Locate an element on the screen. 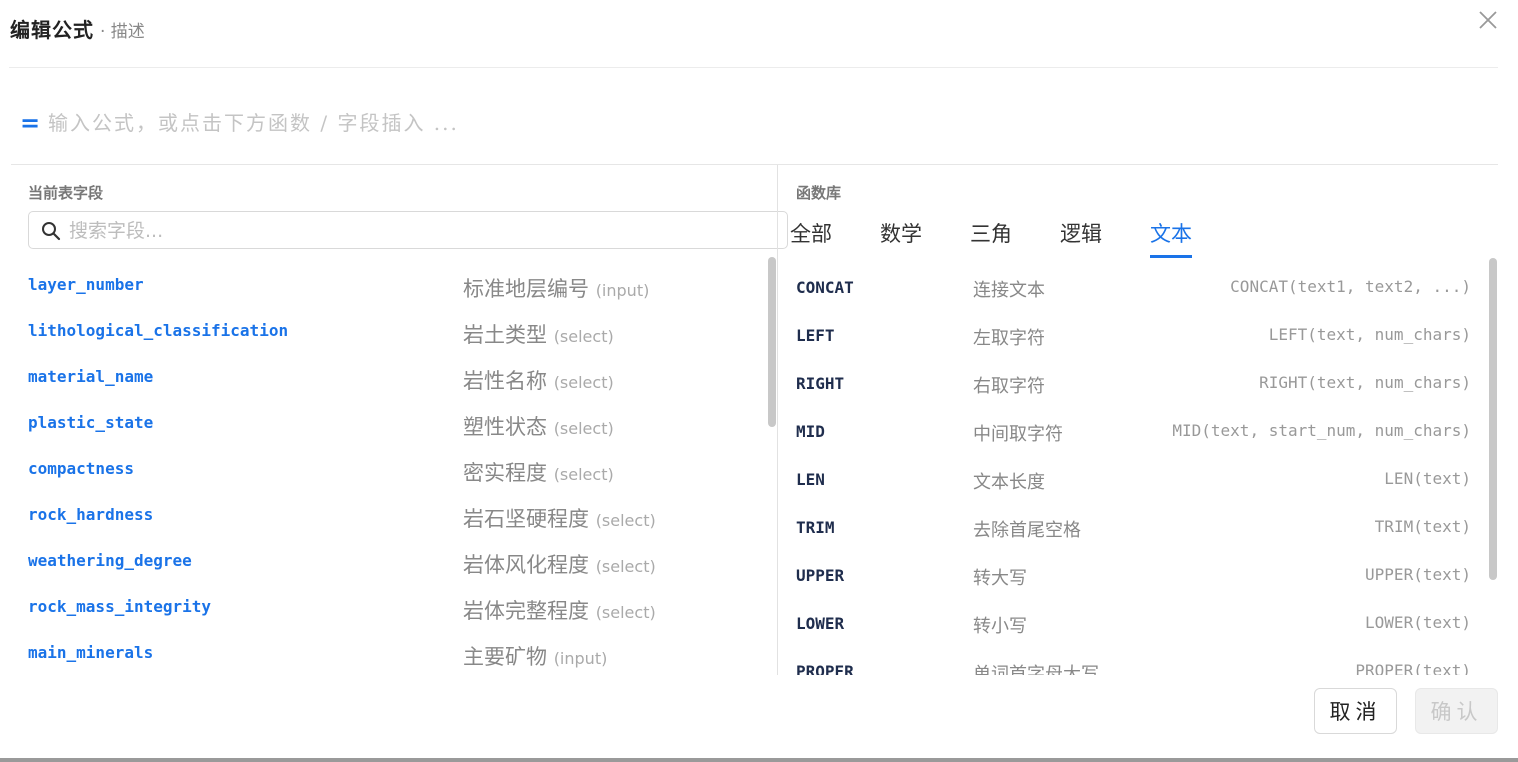 Image resolution: width=1518 pixels, height=762 pixels. field-label: 岩土类型 (select) is located at coordinates (538, 334).